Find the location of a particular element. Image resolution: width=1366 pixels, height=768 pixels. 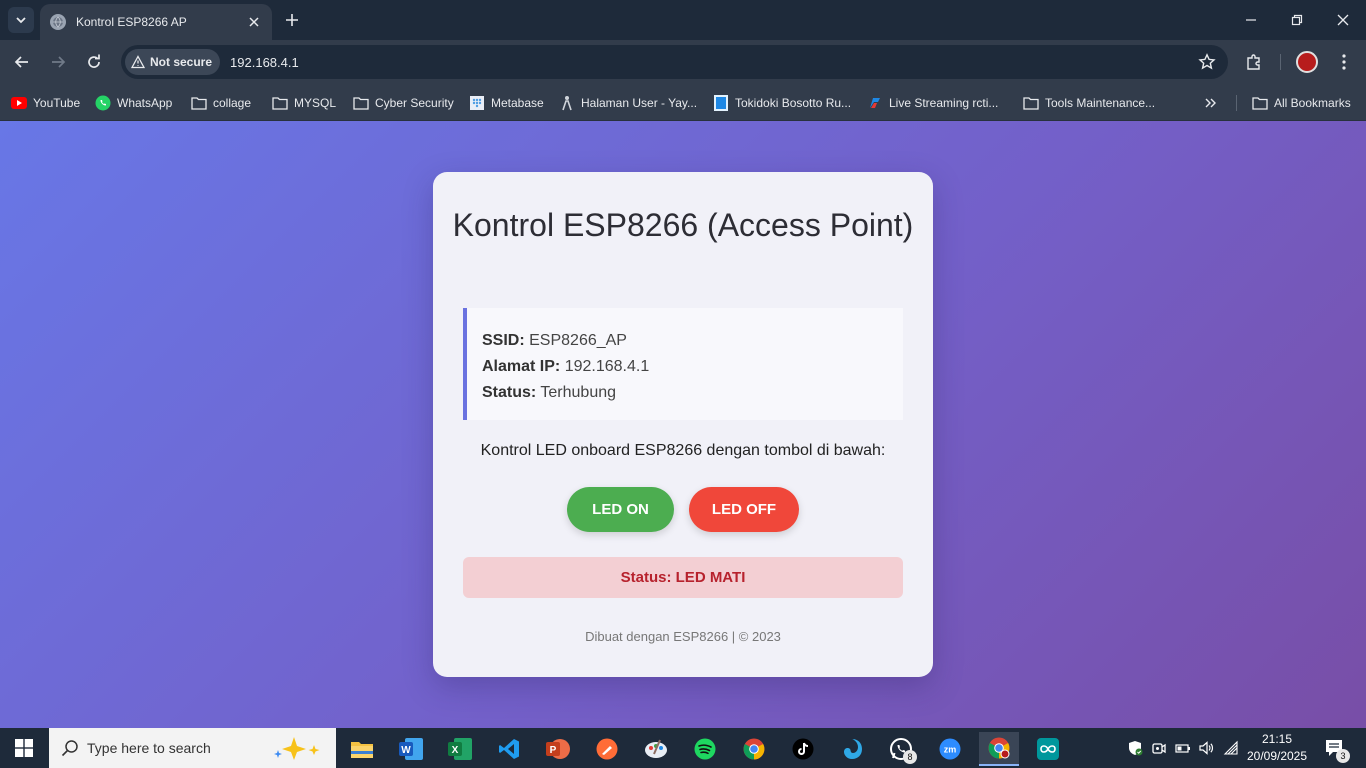

search-icon is located at coordinates (69, 748).